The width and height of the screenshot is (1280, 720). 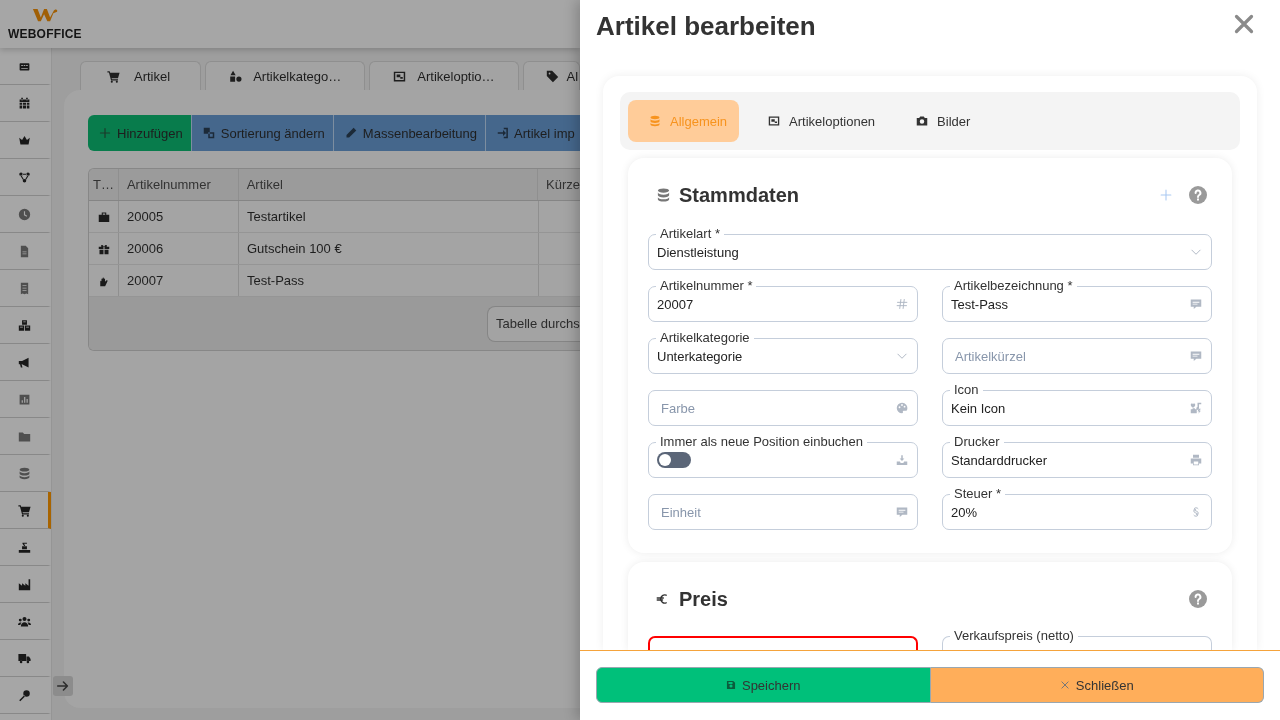 What do you see at coordinates (705, 338) in the screenshot?
I see `field-label: Artikelkategorie` at bounding box center [705, 338].